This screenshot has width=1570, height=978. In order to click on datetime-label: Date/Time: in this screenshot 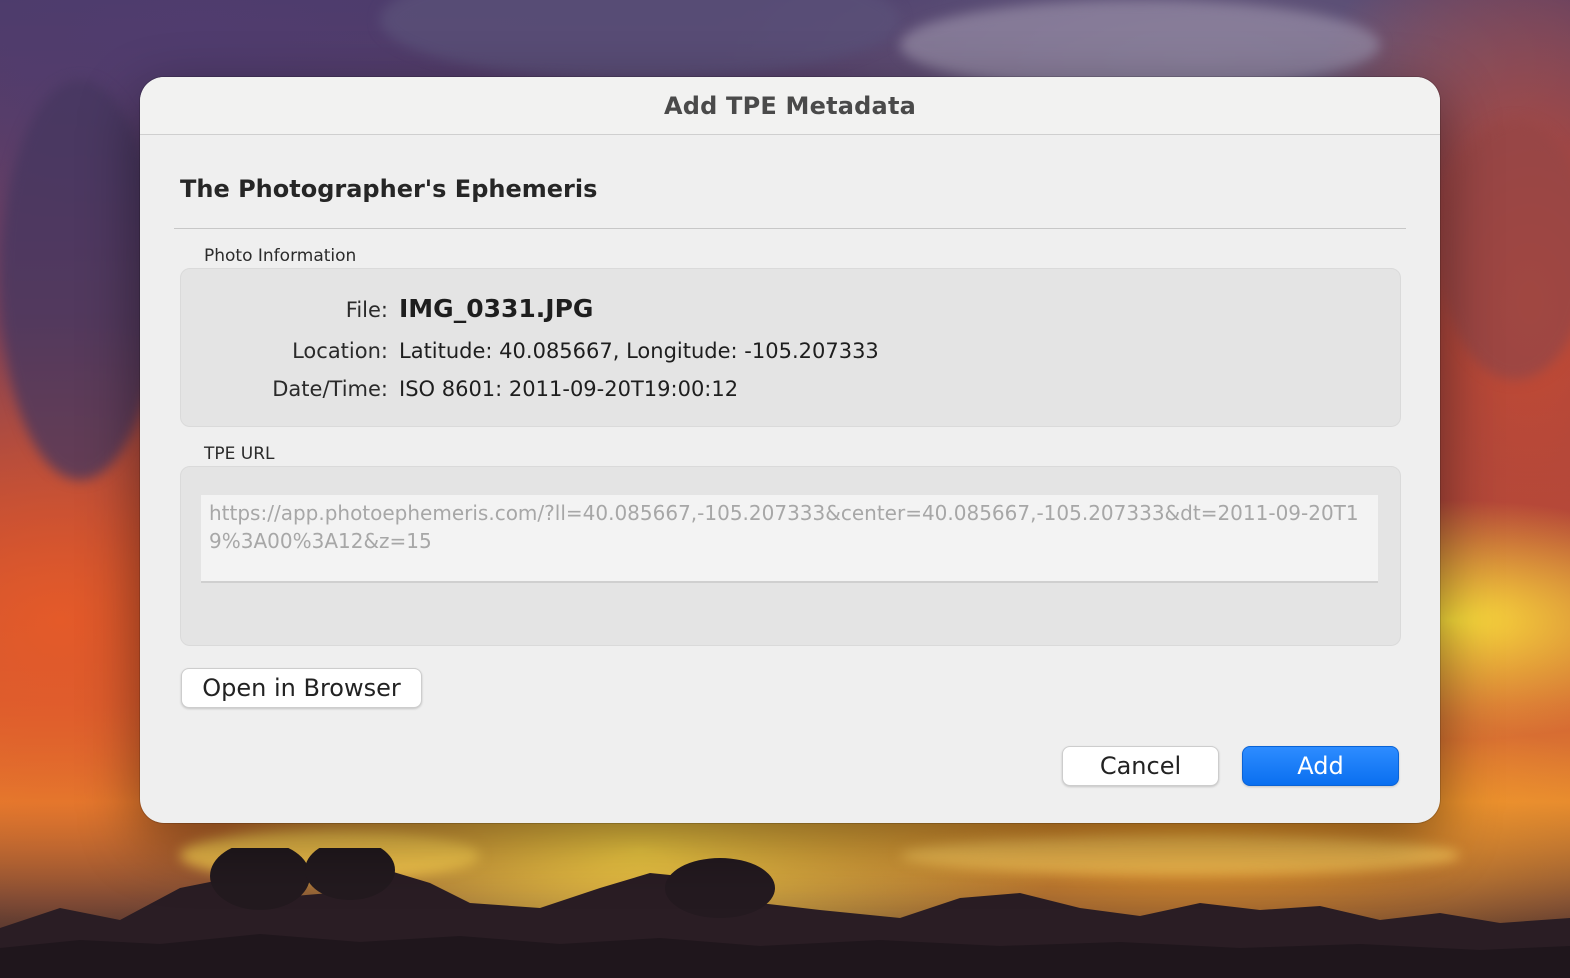, I will do `click(330, 389)`.